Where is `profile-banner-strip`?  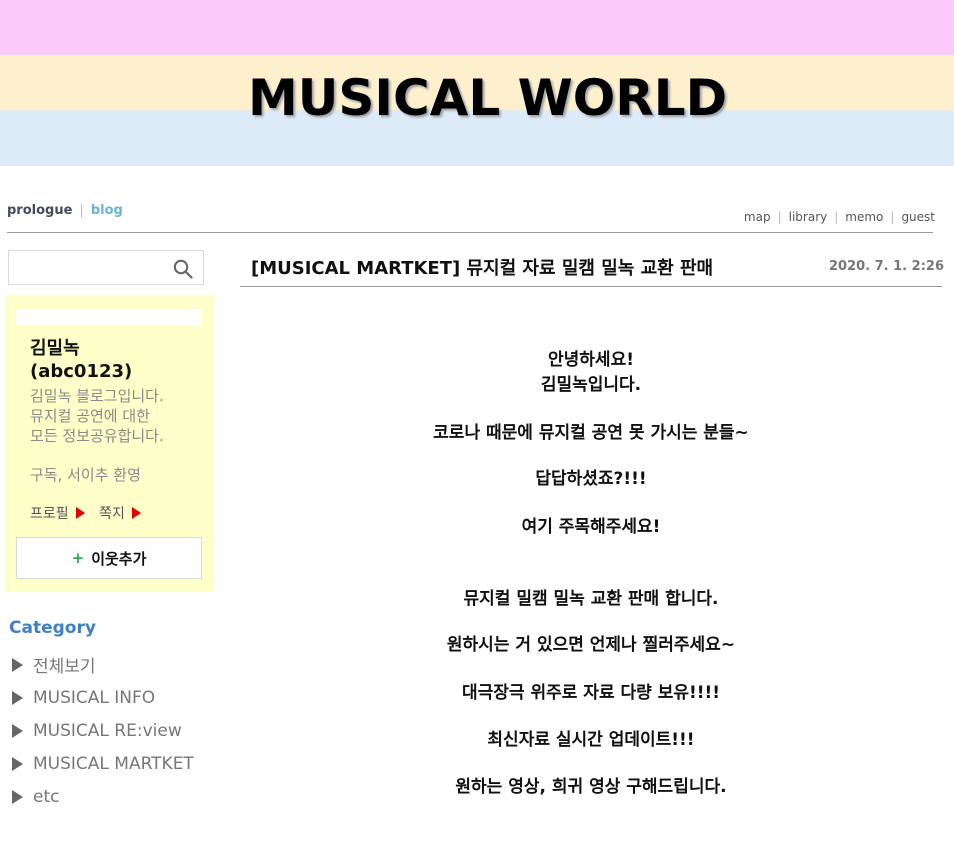 profile-banner-strip is located at coordinates (109, 317).